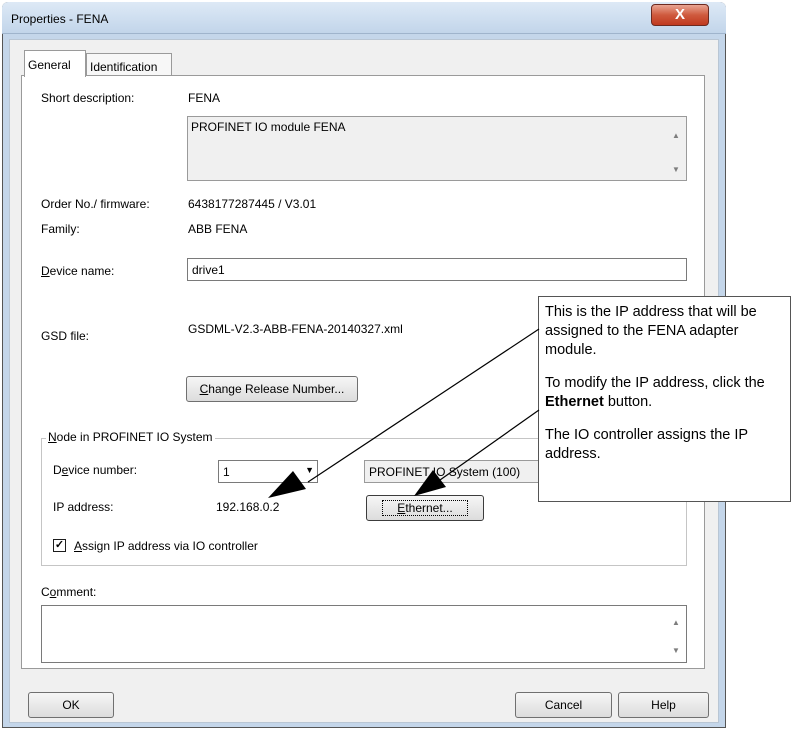  What do you see at coordinates (430, 483) in the screenshot?
I see `arrow-head-ethernet-icon` at bounding box center [430, 483].